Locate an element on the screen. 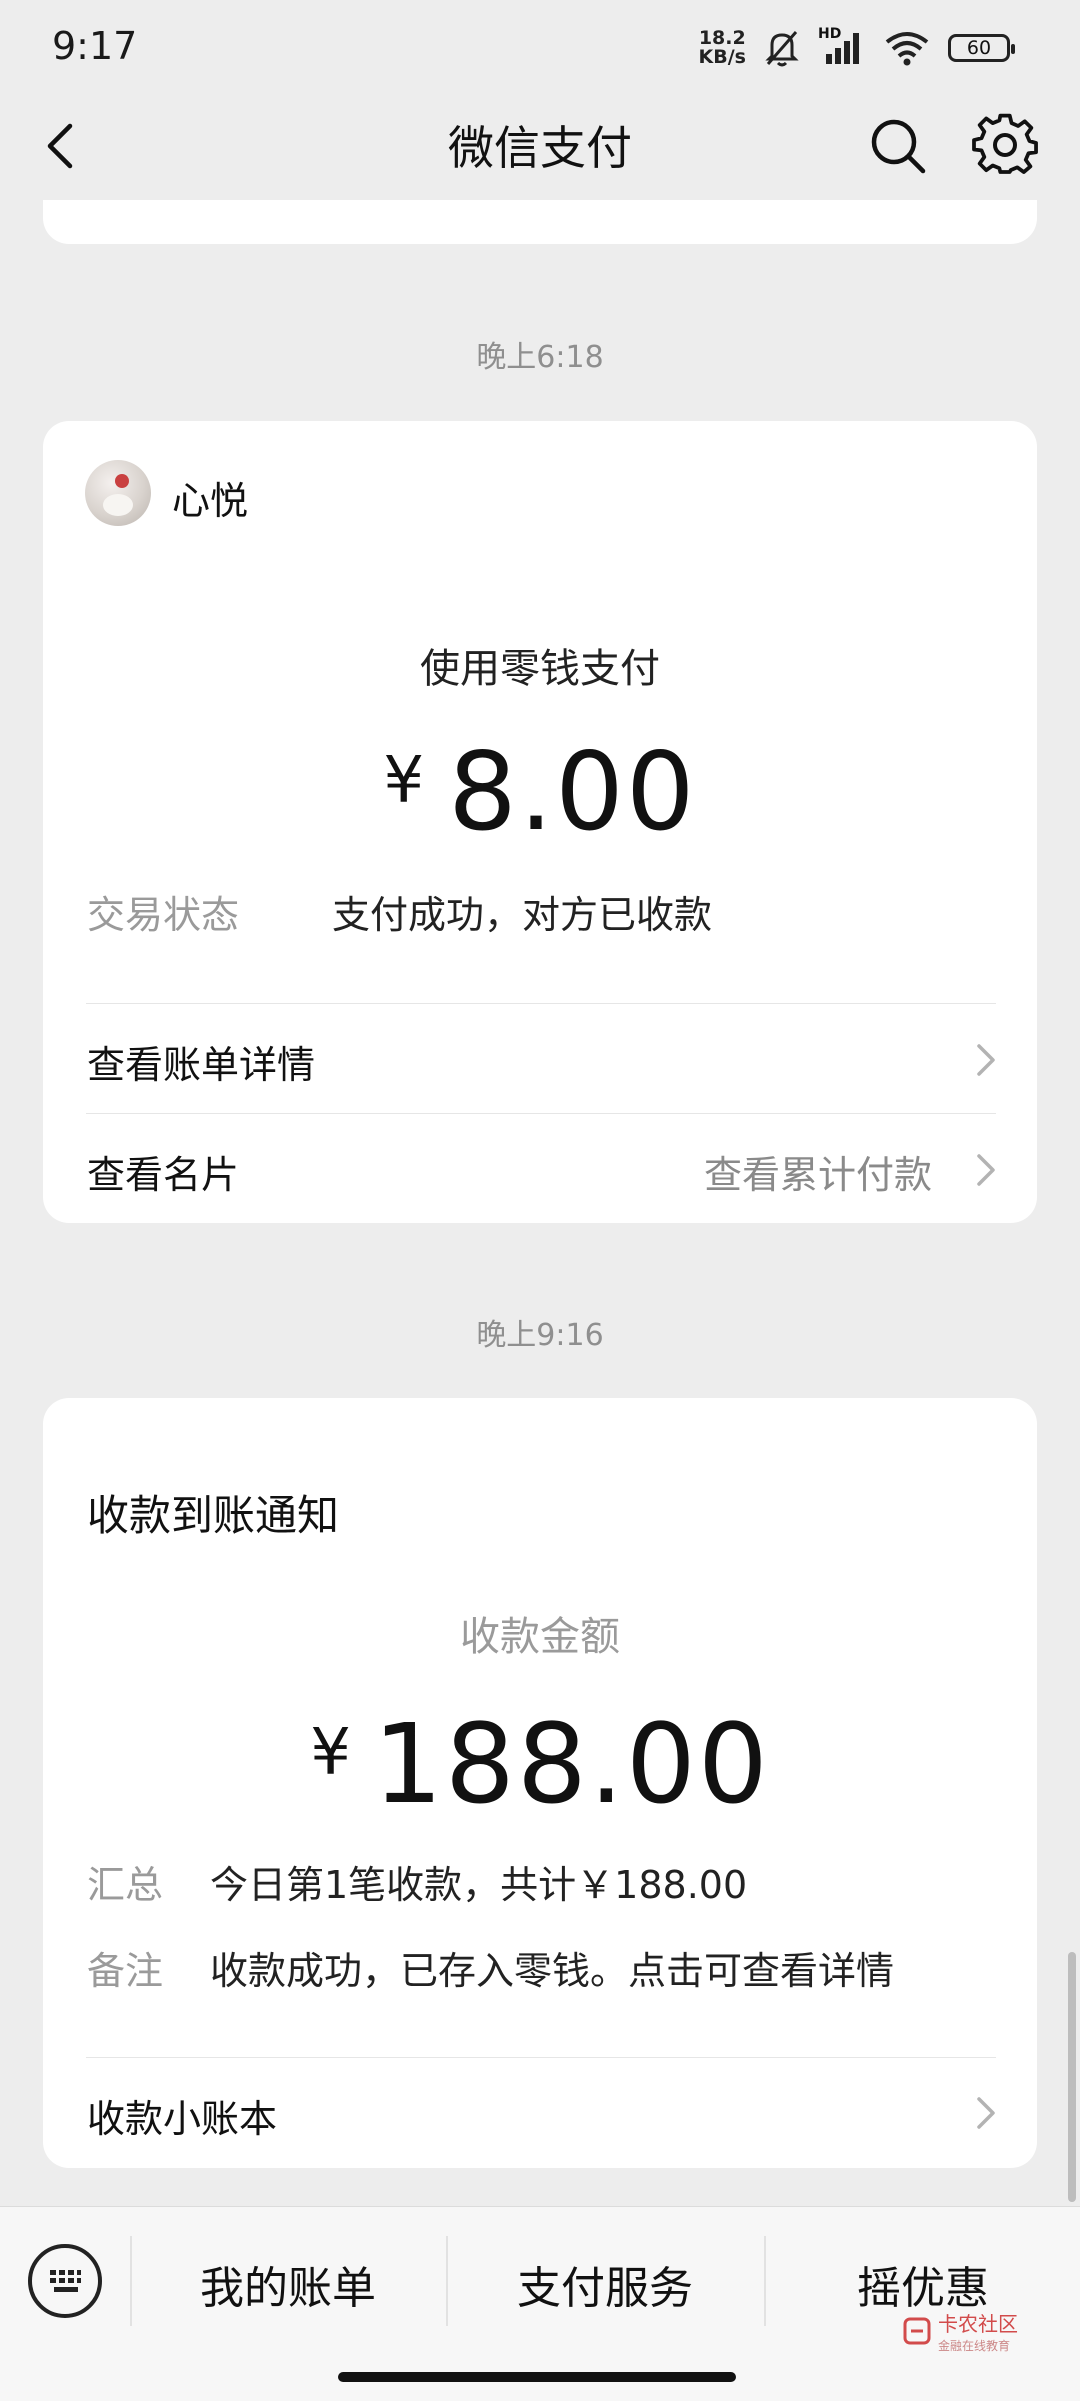 The width and height of the screenshot is (1080, 2401). view-total-payments-link: 查看累计付款 is located at coordinates (818, 1171).